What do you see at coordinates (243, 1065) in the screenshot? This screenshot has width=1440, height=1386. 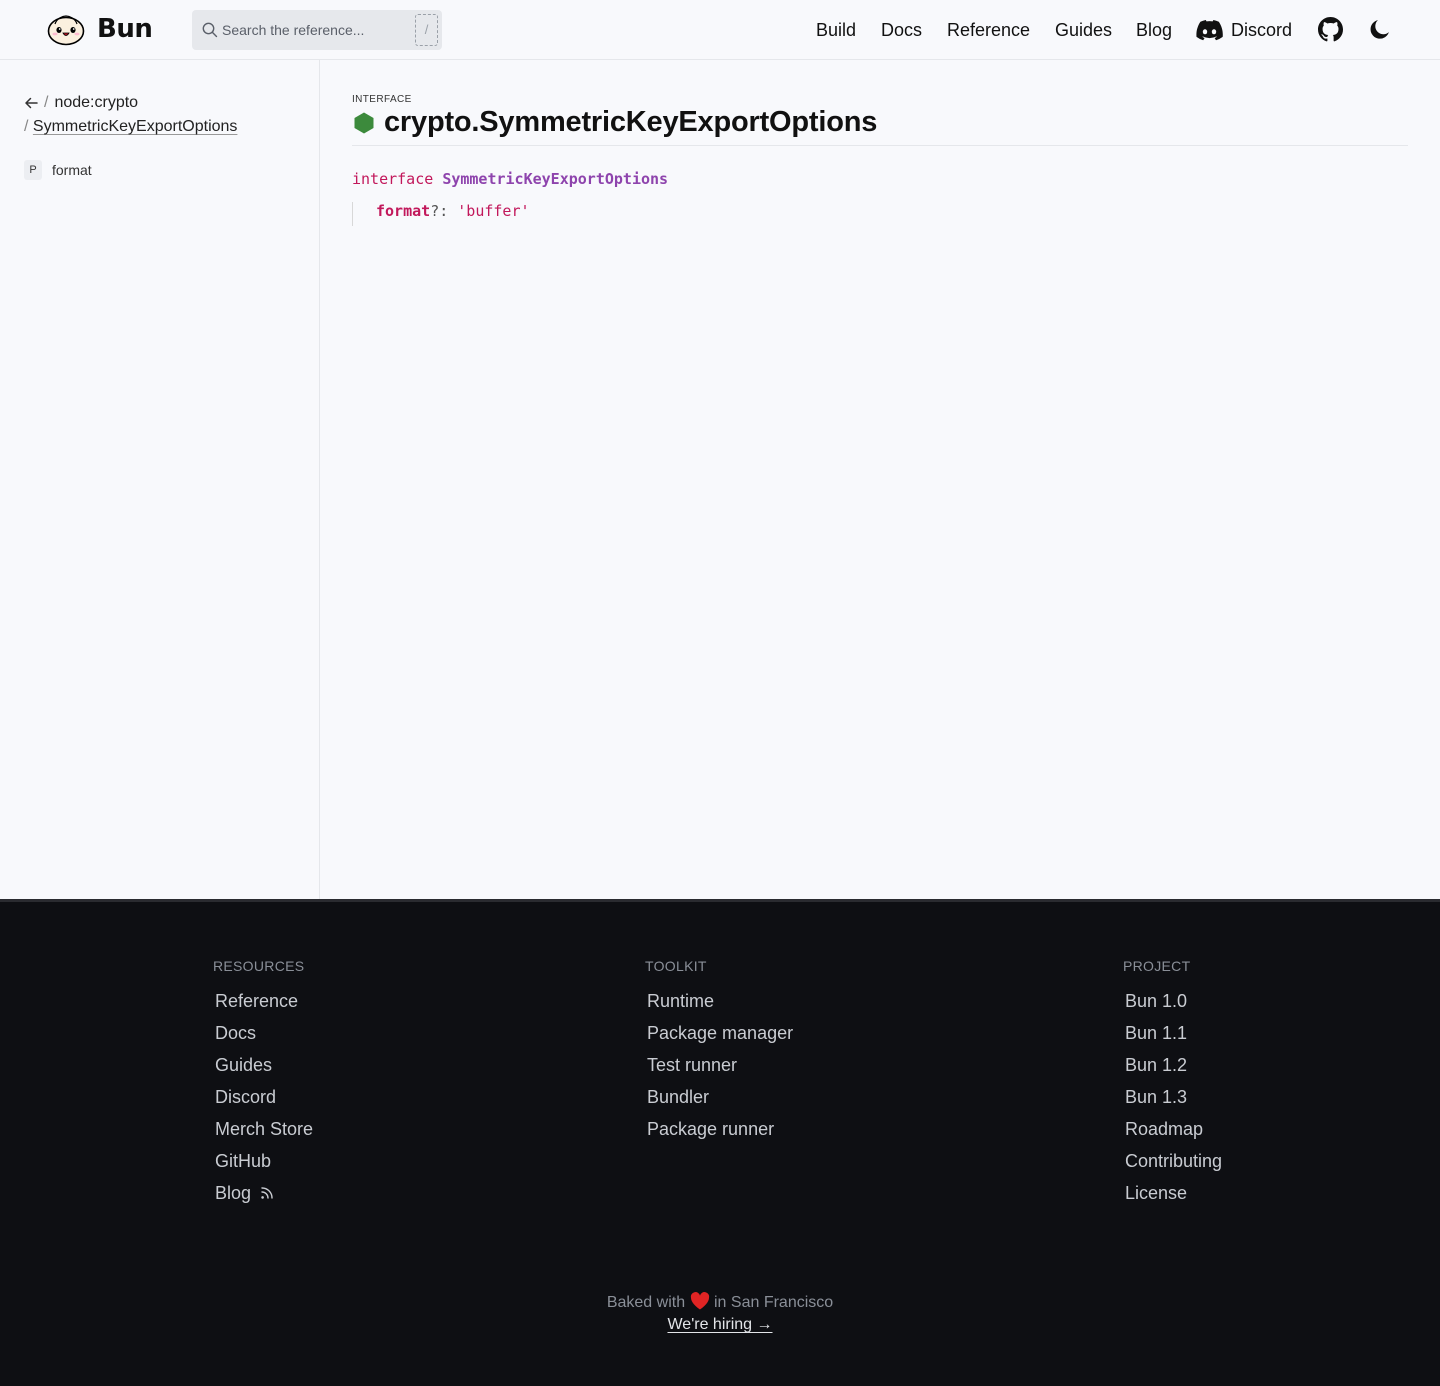 I see `footer-link-guides: Guides` at bounding box center [243, 1065].